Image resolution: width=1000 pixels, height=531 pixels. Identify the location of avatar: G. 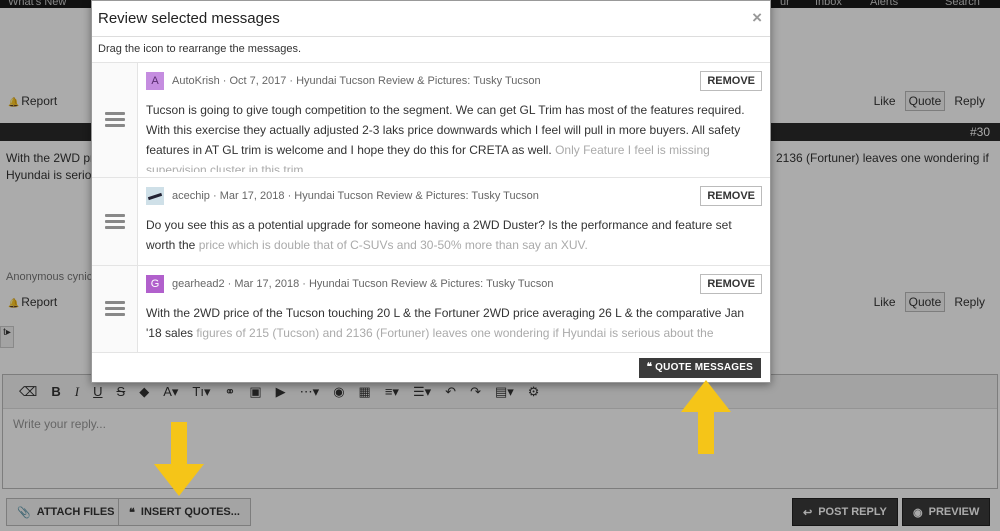
(155, 284).